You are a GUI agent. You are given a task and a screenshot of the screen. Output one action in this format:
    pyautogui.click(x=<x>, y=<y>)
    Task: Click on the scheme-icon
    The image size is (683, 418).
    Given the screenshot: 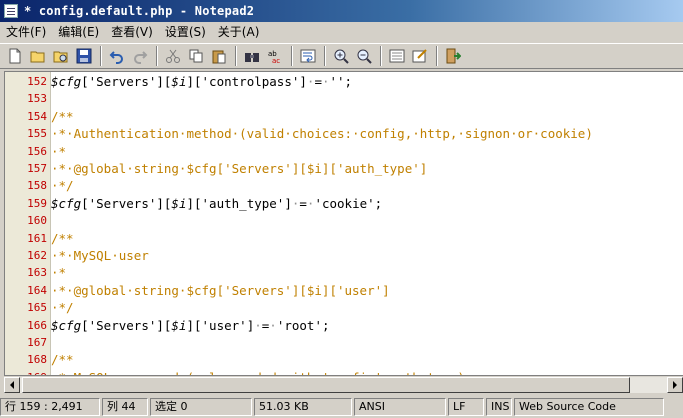 What is the action you would take?
    pyautogui.click(x=397, y=56)
    